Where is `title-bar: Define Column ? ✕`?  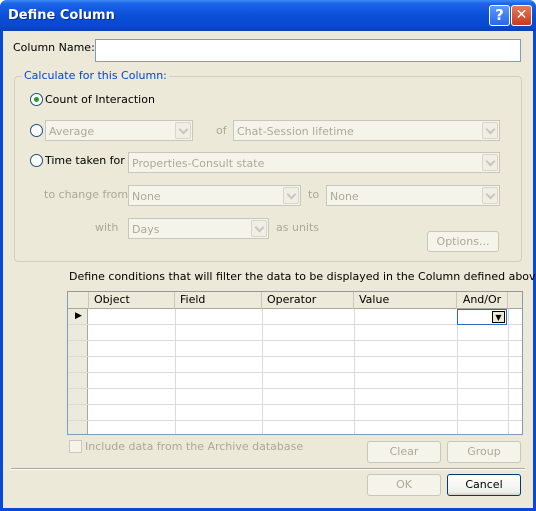
title-bar: Define Column ? ✕ is located at coordinates (268, 15).